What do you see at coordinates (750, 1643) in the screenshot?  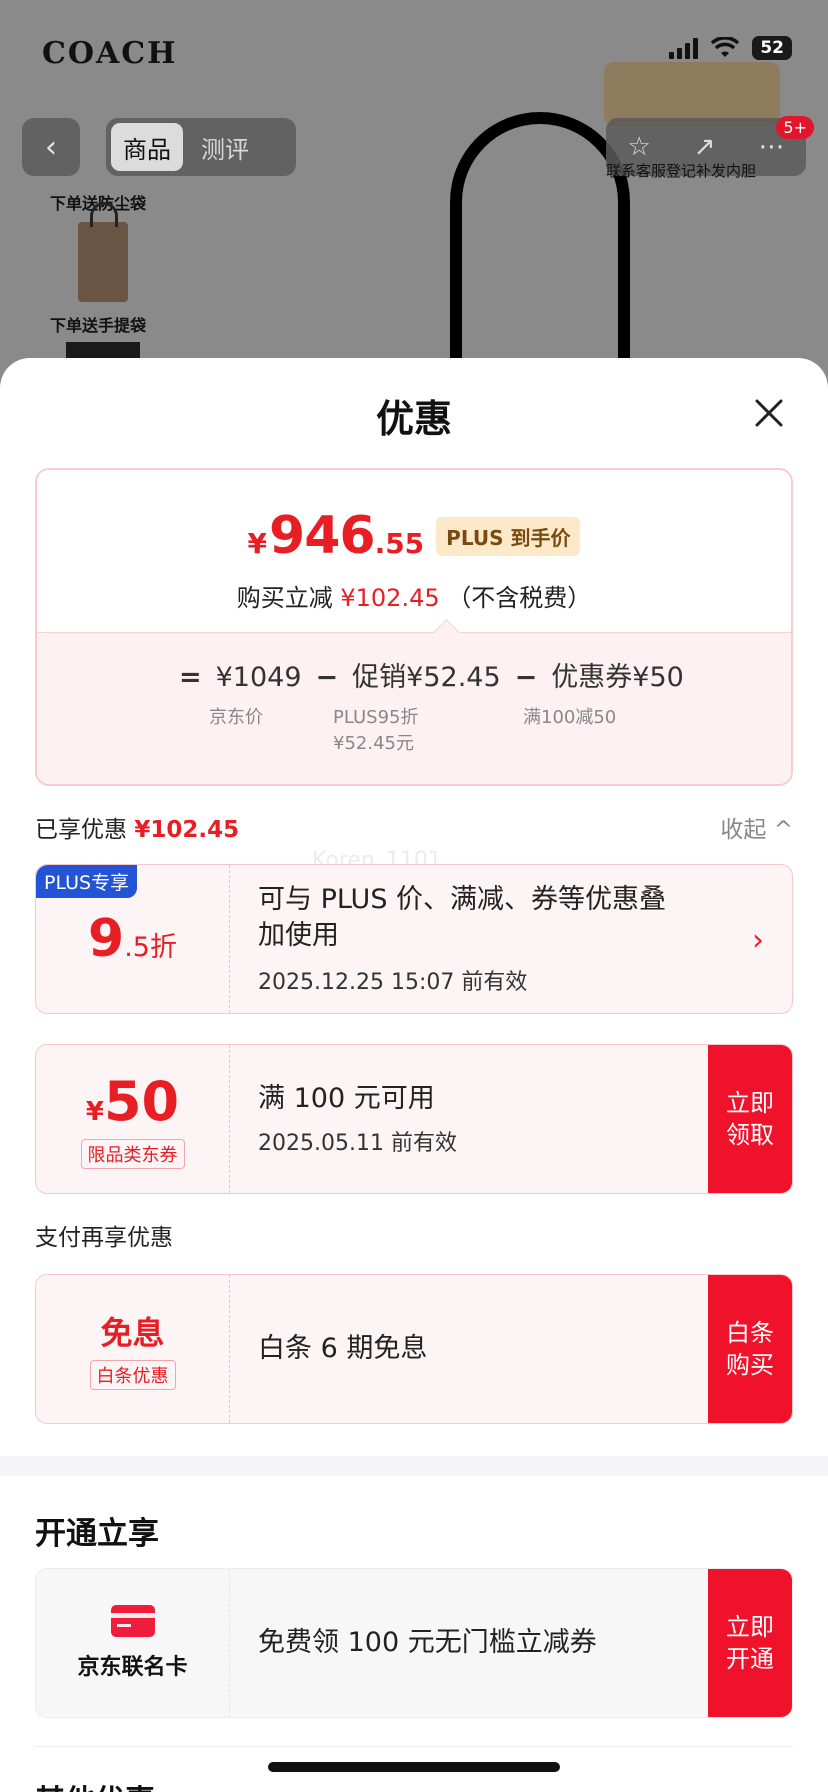 I see `open-now-button: 立即开通` at bounding box center [750, 1643].